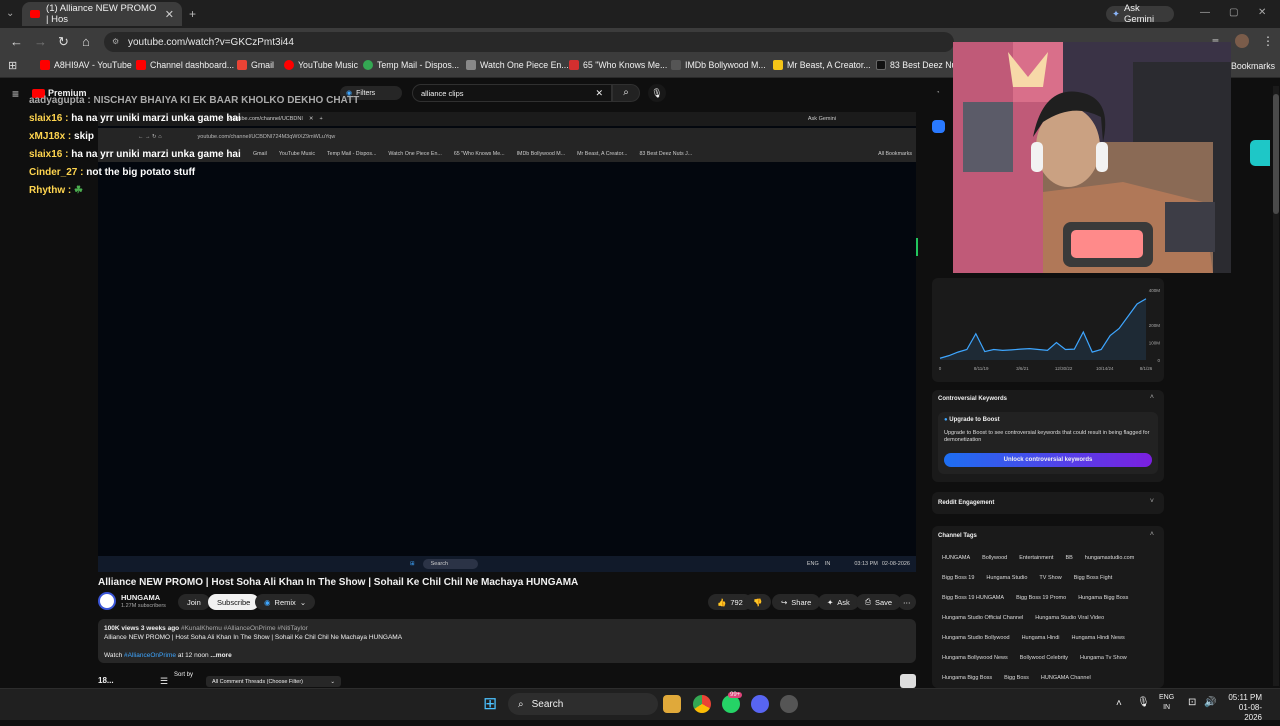 The height and width of the screenshot is (726, 1280). I want to click on ask-button: ✦ Ask, so click(838, 602).